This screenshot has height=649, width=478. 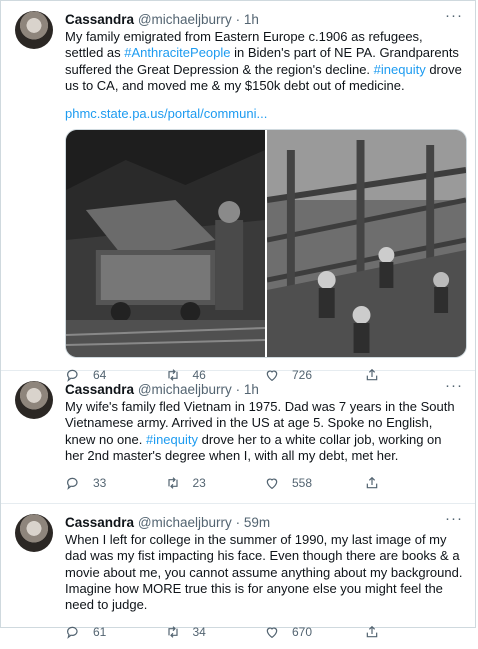 I want to click on tweet-actions: 61 34 670, so click(x=264, y=632).